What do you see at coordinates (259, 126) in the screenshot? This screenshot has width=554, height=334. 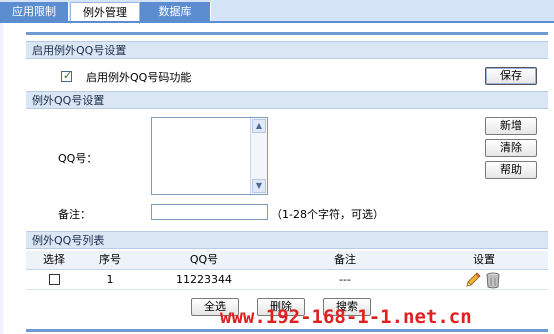 I see `arrow-up-icon: ▲` at bounding box center [259, 126].